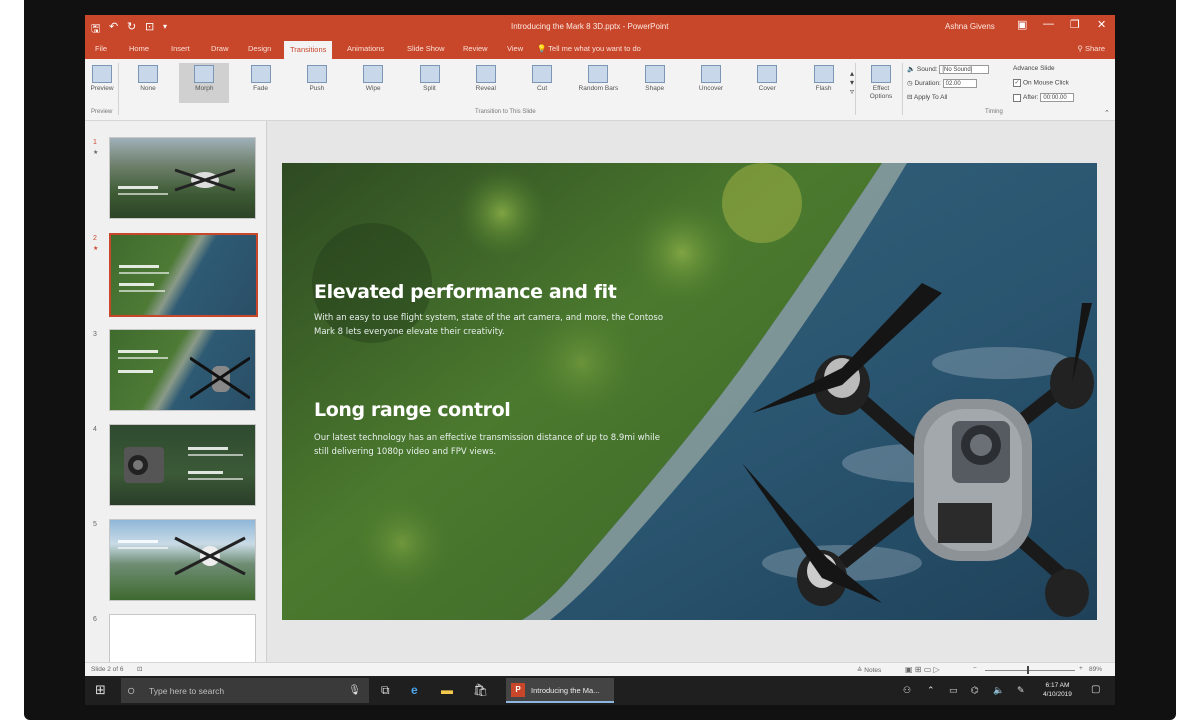 Image resolution: width=1200 pixels, height=720 pixels. I want to click on normal-view-icon: ▣, so click(909, 669).